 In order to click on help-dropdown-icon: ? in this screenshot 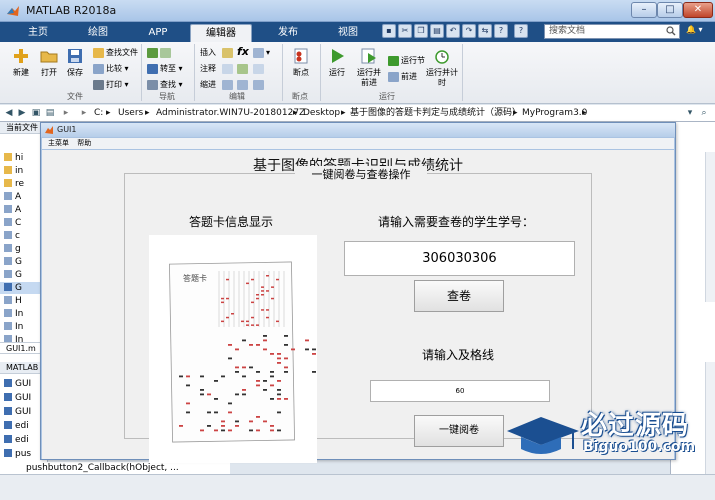, I will do `click(521, 31)`.